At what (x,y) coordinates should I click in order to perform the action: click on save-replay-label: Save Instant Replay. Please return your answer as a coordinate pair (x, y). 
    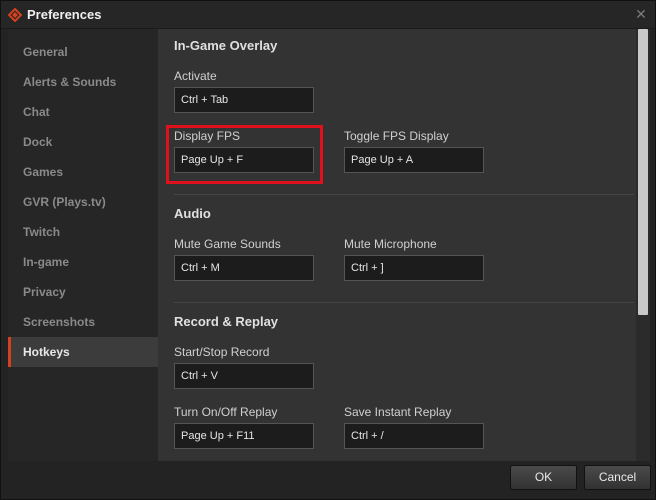
    Looking at the image, I should click on (398, 412).